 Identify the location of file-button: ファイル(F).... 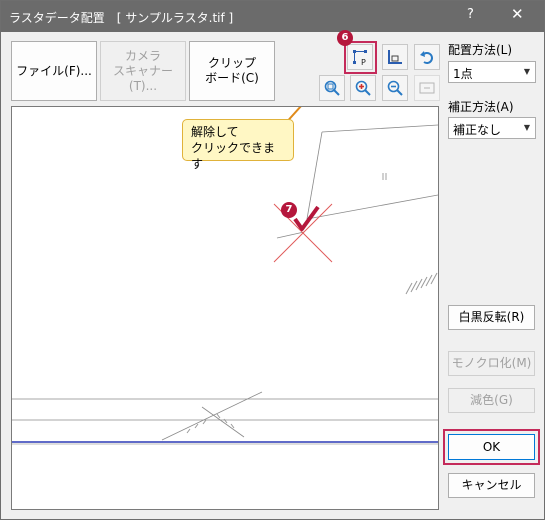
(54, 71).